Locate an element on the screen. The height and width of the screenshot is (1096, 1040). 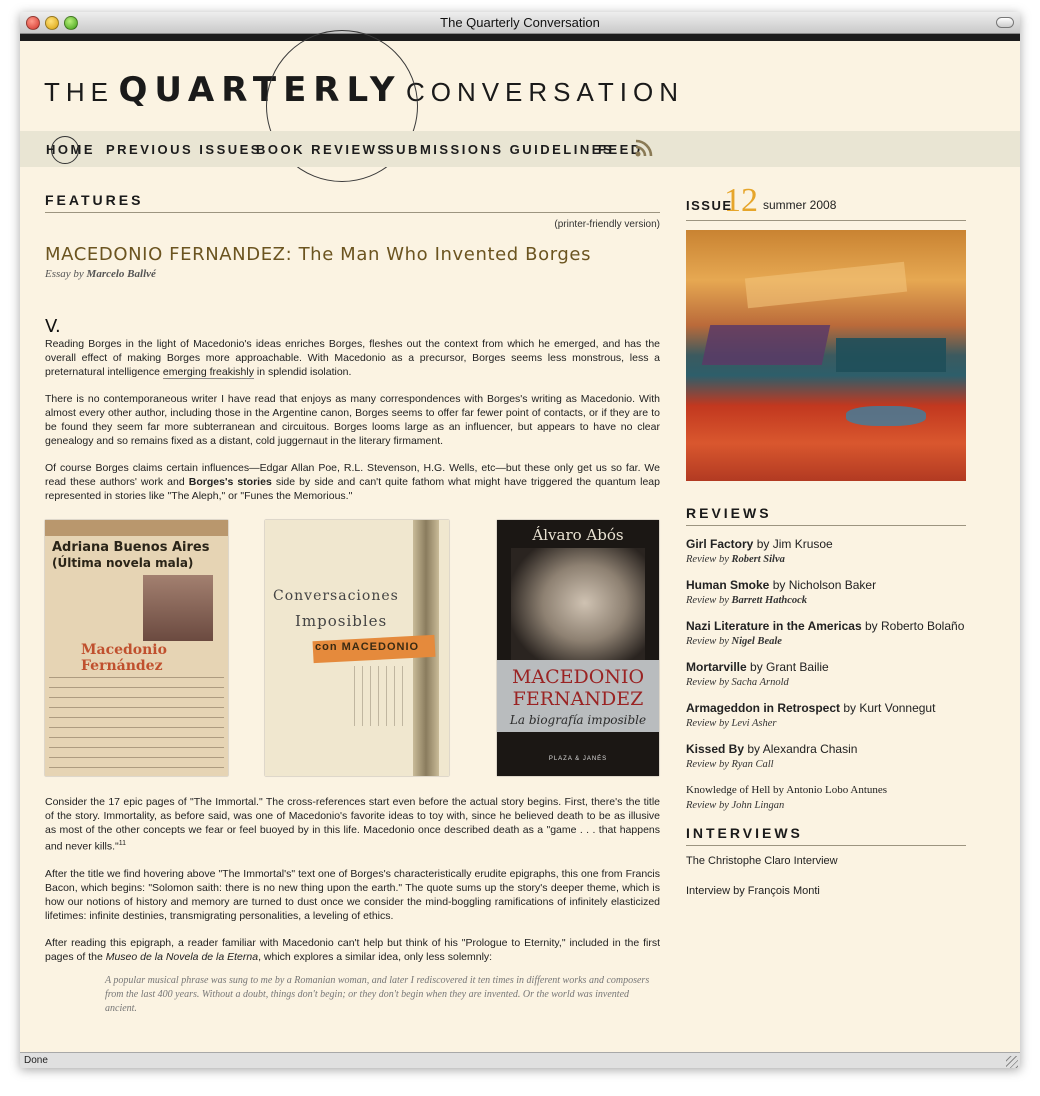
features-heading: FEATURES is located at coordinates (352, 202).